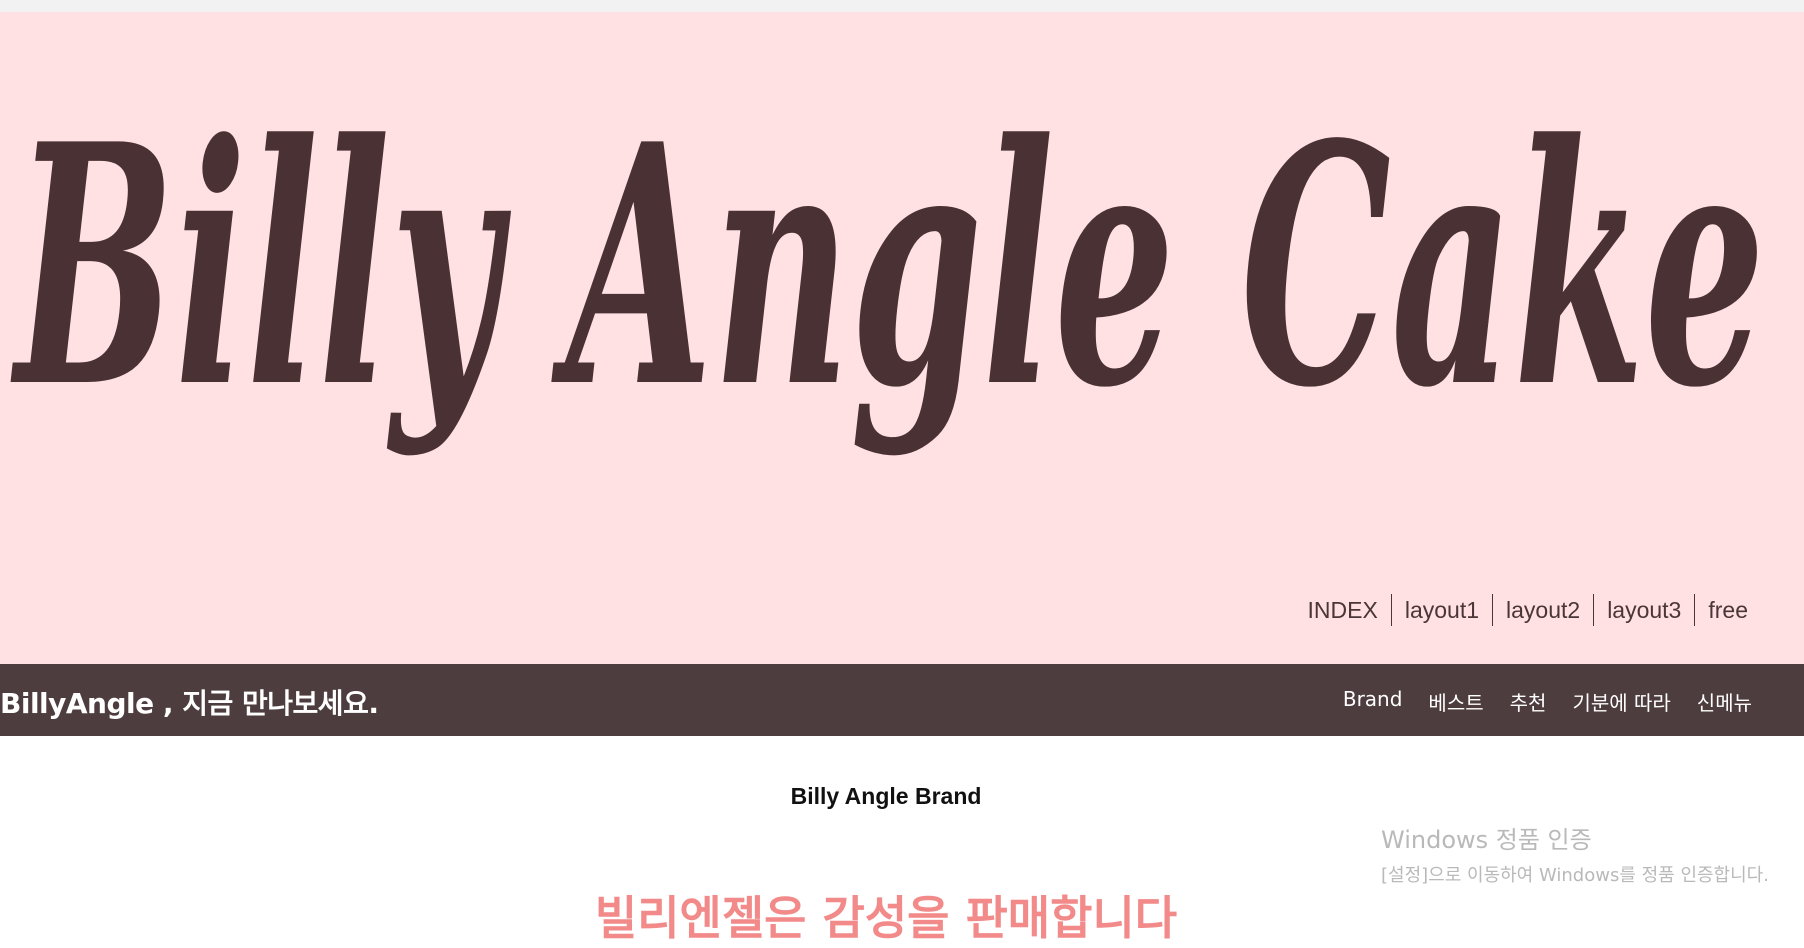 The image size is (1804, 948). Describe the element at coordinates (886, 918) in the screenshot. I see `brand-slogan-heading: 빌리엔젤은 감성을 판매합니다` at that location.